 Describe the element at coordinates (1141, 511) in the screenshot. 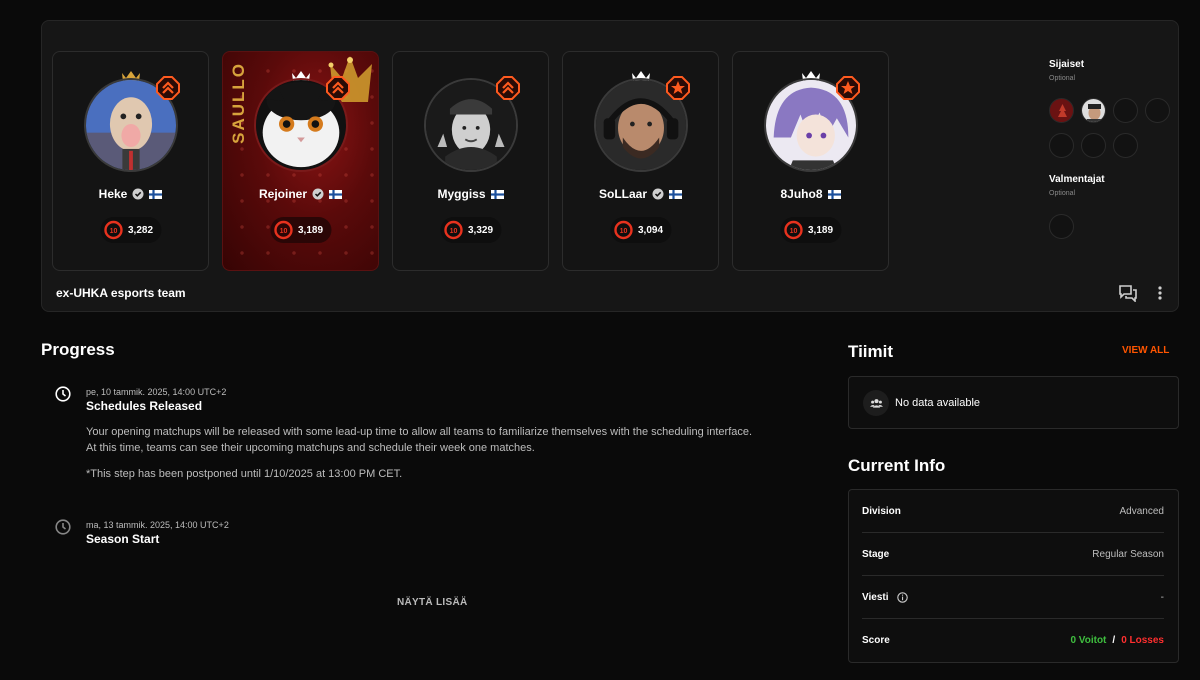

I see `info-value: Advanced` at that location.